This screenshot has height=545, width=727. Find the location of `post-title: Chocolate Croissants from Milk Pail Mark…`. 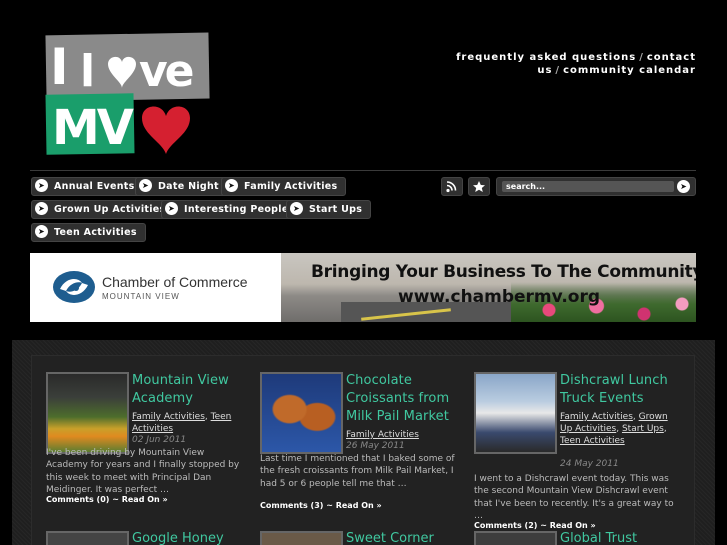

post-title: Chocolate Croissants from Milk Pail Mark… is located at coordinates (408, 399).